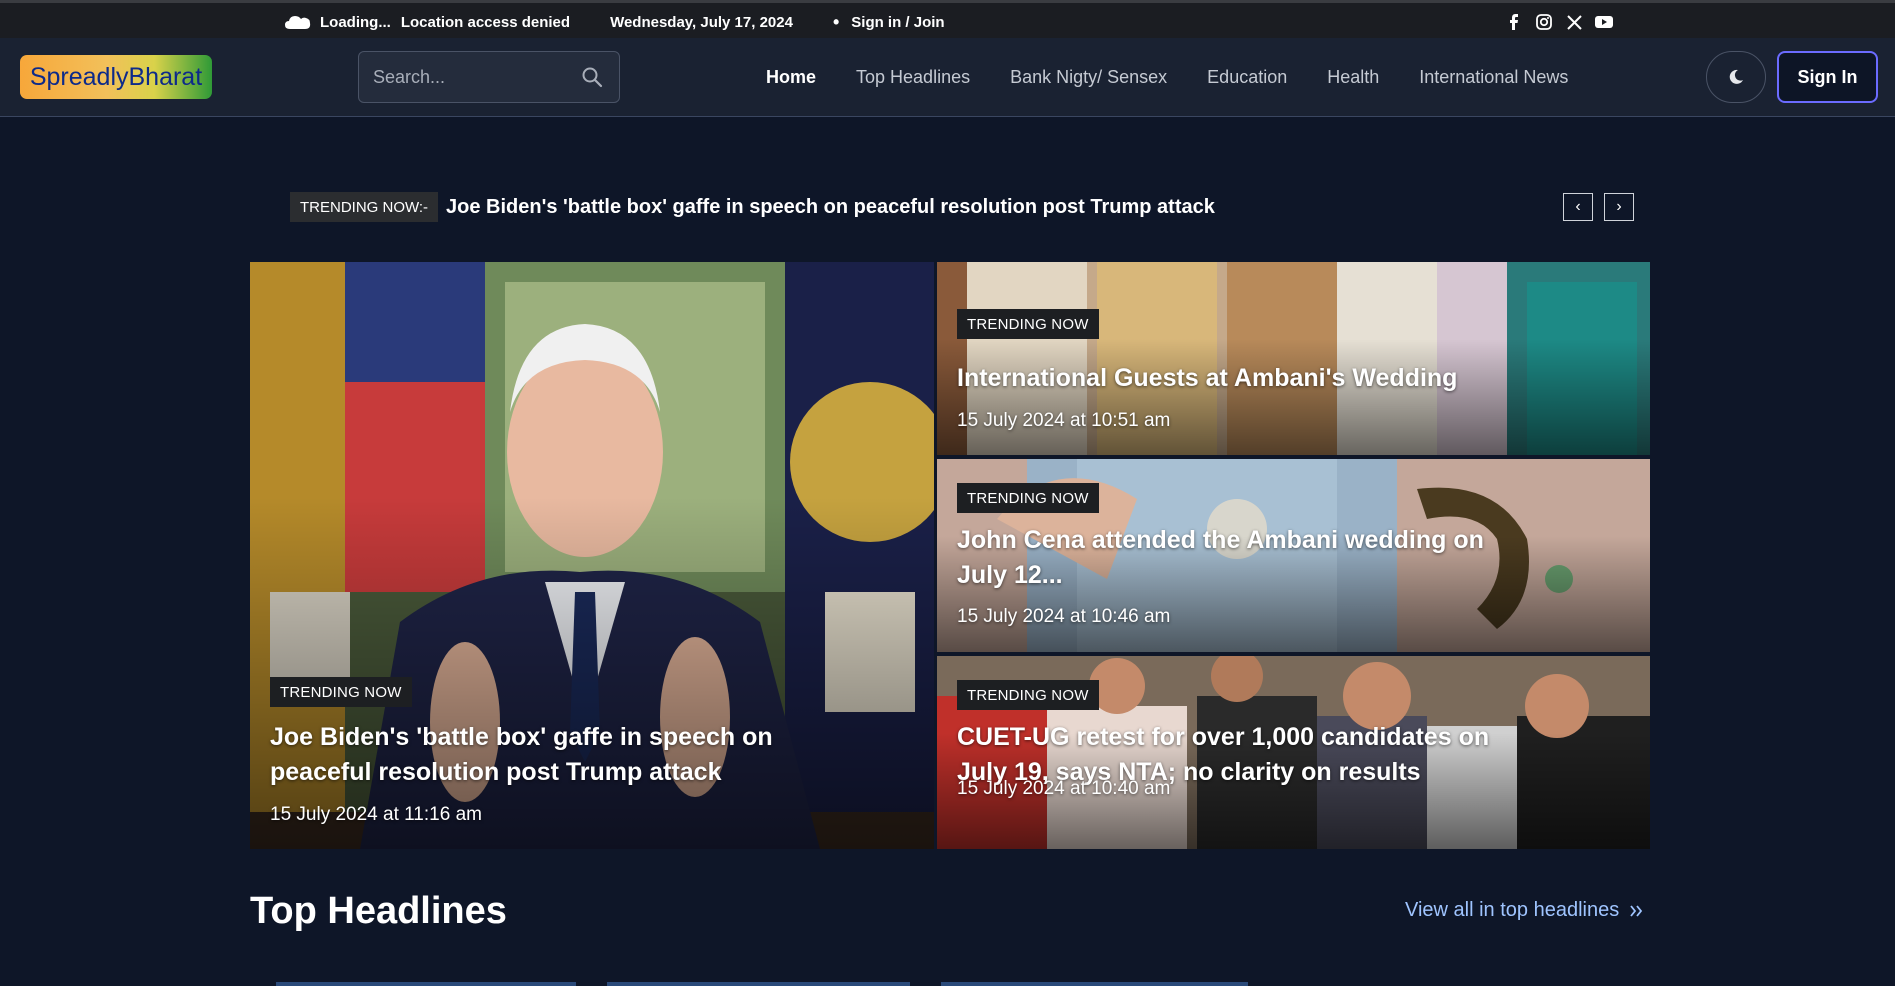 The image size is (1895, 986). Describe the element at coordinates (378, 911) in the screenshot. I see `section-title-top-headlines: Top Headlines` at that location.